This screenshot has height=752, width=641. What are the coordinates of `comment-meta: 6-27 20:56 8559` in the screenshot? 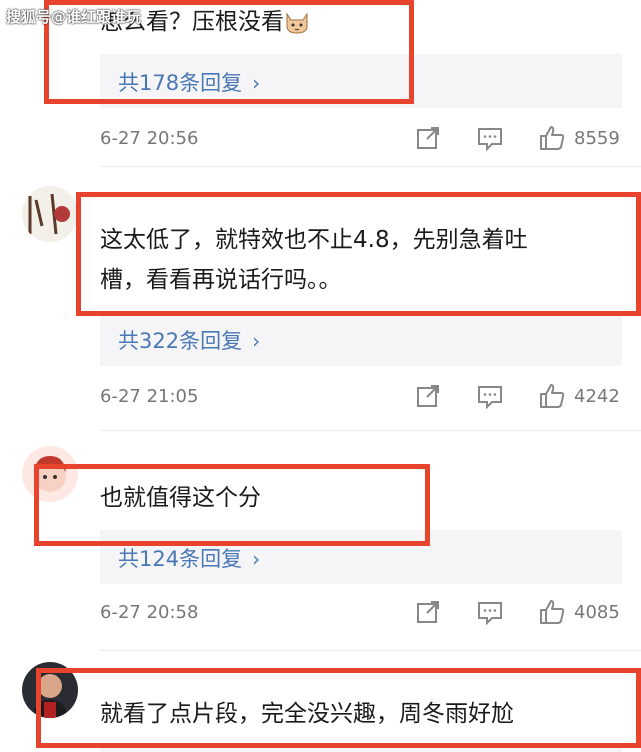 It's located at (365, 139).